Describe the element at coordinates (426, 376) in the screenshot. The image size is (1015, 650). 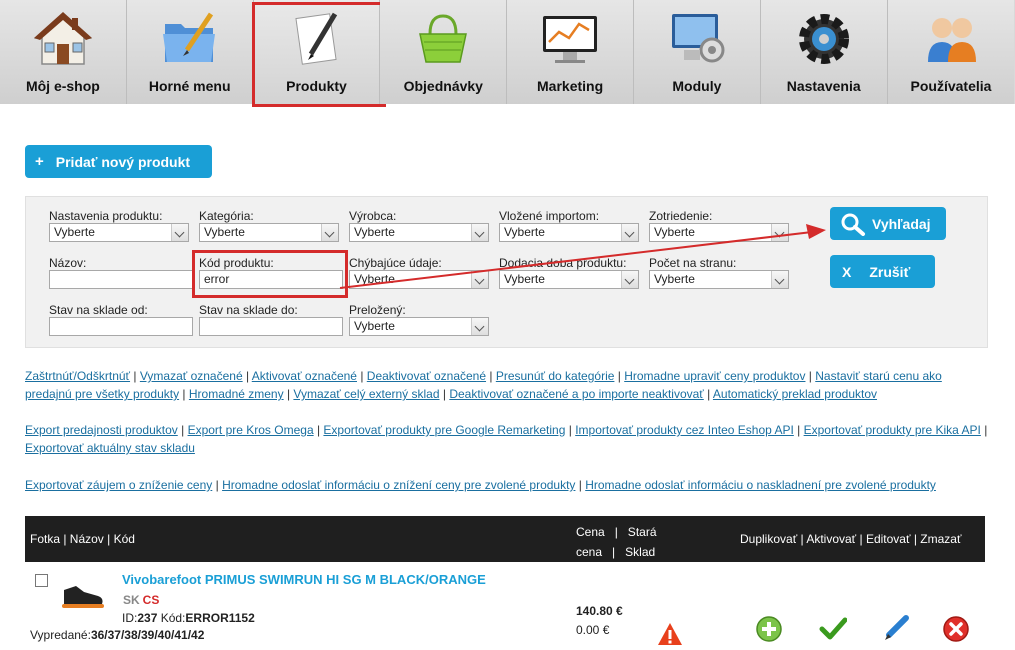
I see `action-link: Deaktivovať označené` at that location.